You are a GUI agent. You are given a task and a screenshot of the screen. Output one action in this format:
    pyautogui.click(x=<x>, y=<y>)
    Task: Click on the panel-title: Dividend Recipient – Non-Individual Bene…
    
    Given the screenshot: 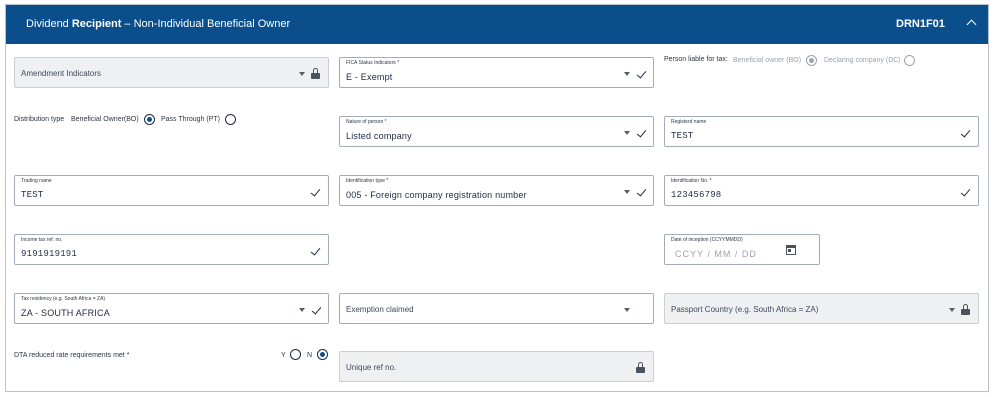 What is the action you would take?
    pyautogui.click(x=158, y=24)
    